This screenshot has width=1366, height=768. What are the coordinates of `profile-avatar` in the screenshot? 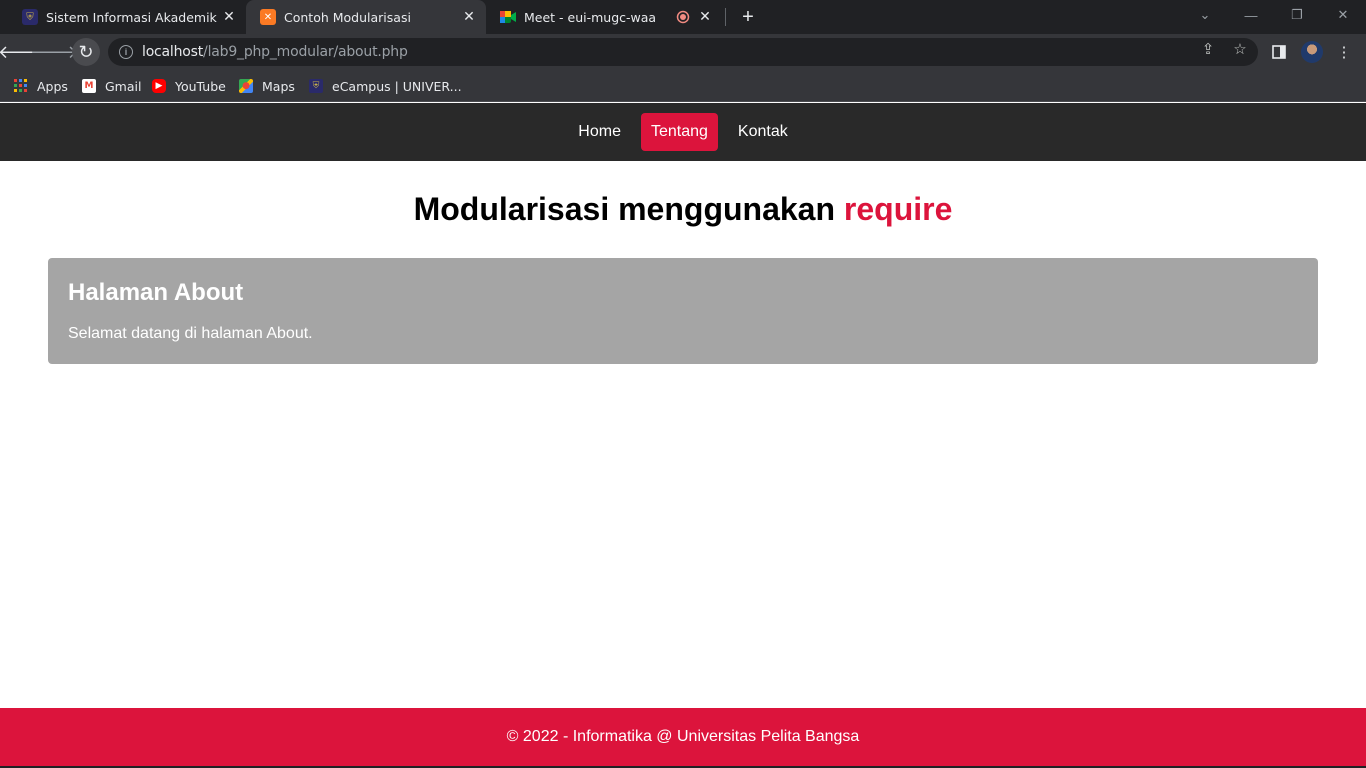 It's located at (1312, 52).